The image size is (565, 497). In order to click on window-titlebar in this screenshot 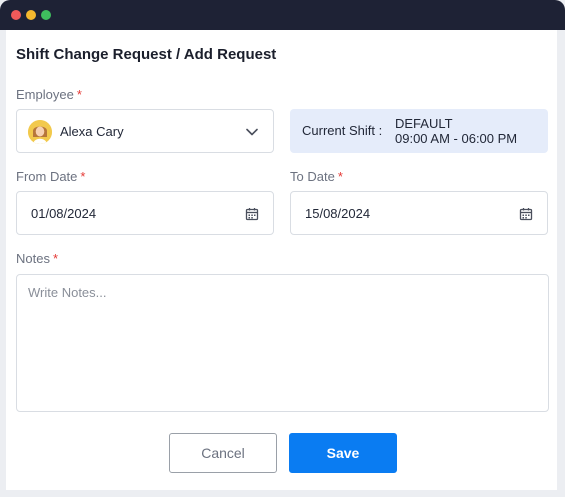, I will do `click(282, 15)`.